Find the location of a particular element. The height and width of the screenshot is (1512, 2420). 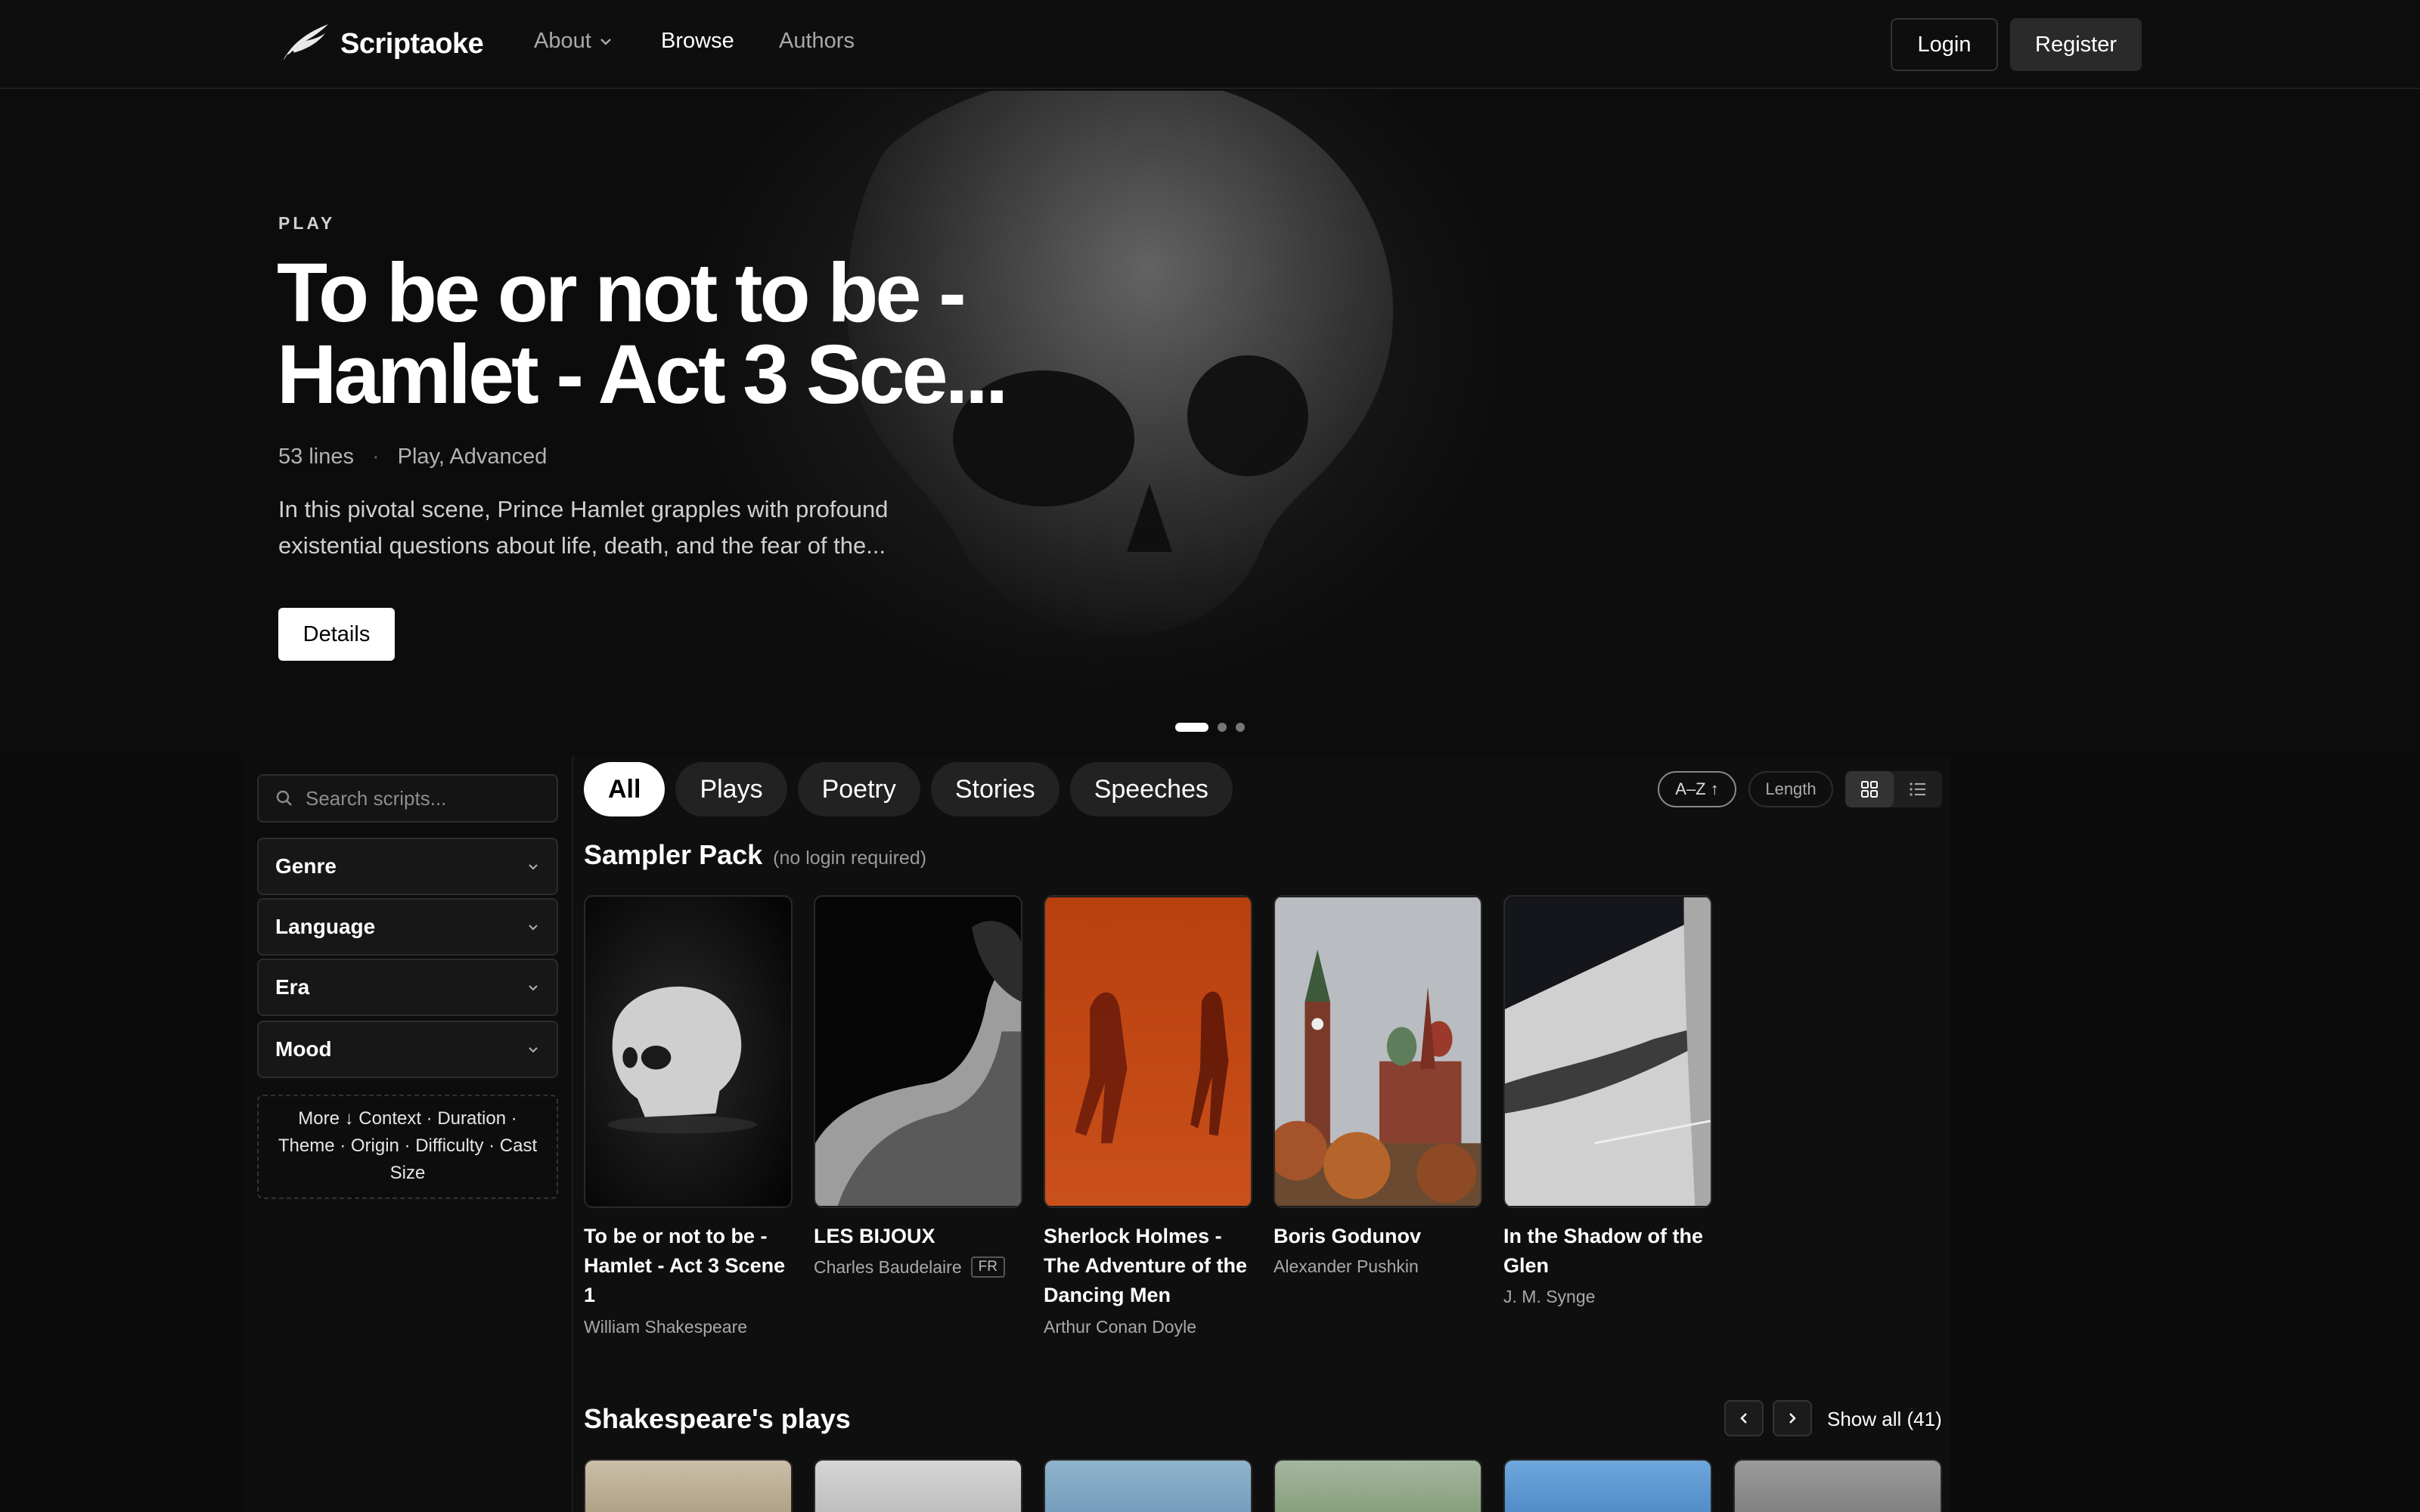

card-author-name: J. M. Synge is located at coordinates (1549, 1296).